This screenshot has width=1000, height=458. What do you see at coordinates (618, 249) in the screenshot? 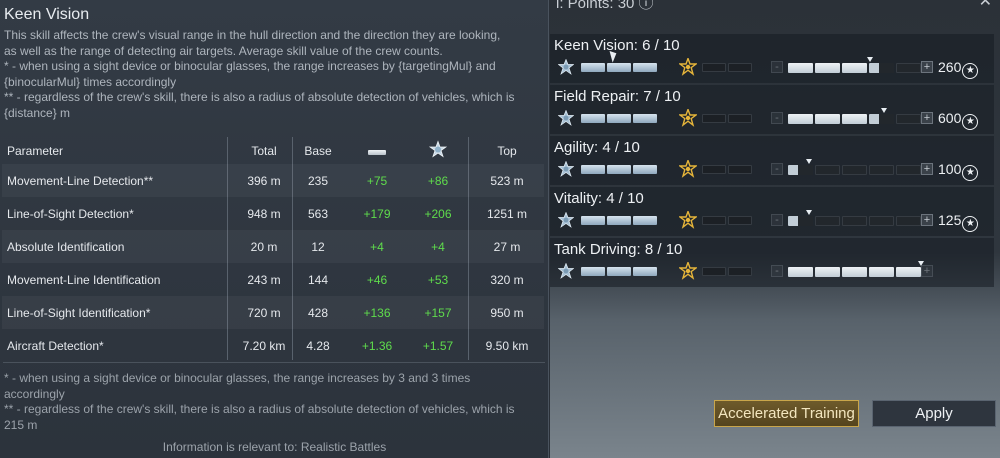
I see `skill-name: Tank Driving: 8 / 10` at bounding box center [618, 249].